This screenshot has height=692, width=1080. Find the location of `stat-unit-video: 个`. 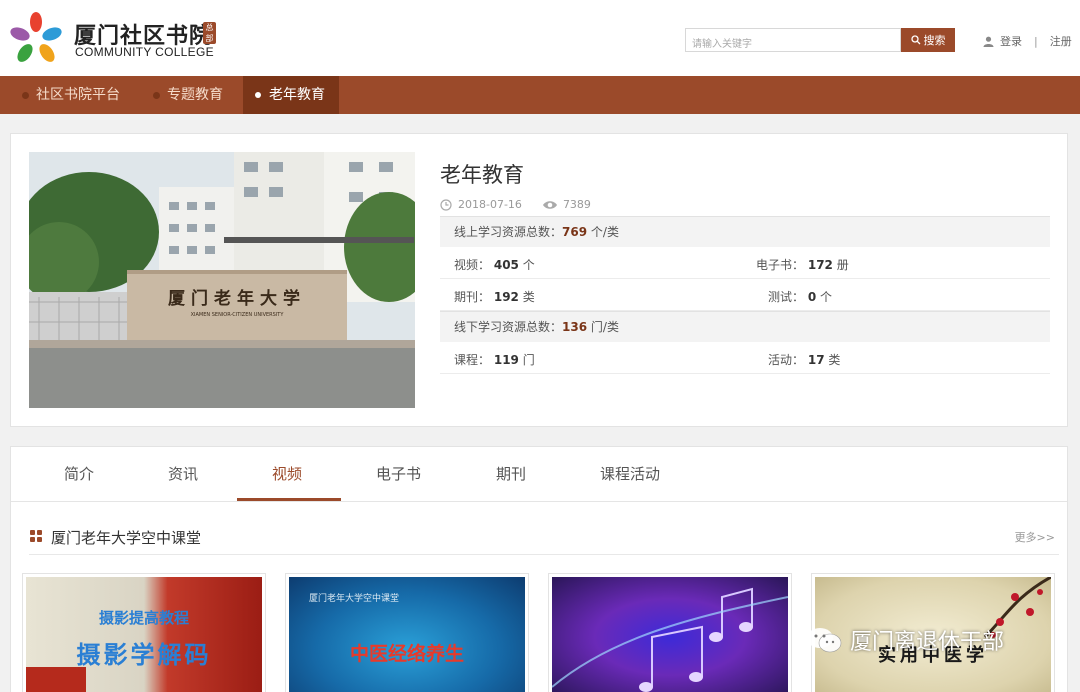

stat-unit-video: 个 is located at coordinates (528, 265).